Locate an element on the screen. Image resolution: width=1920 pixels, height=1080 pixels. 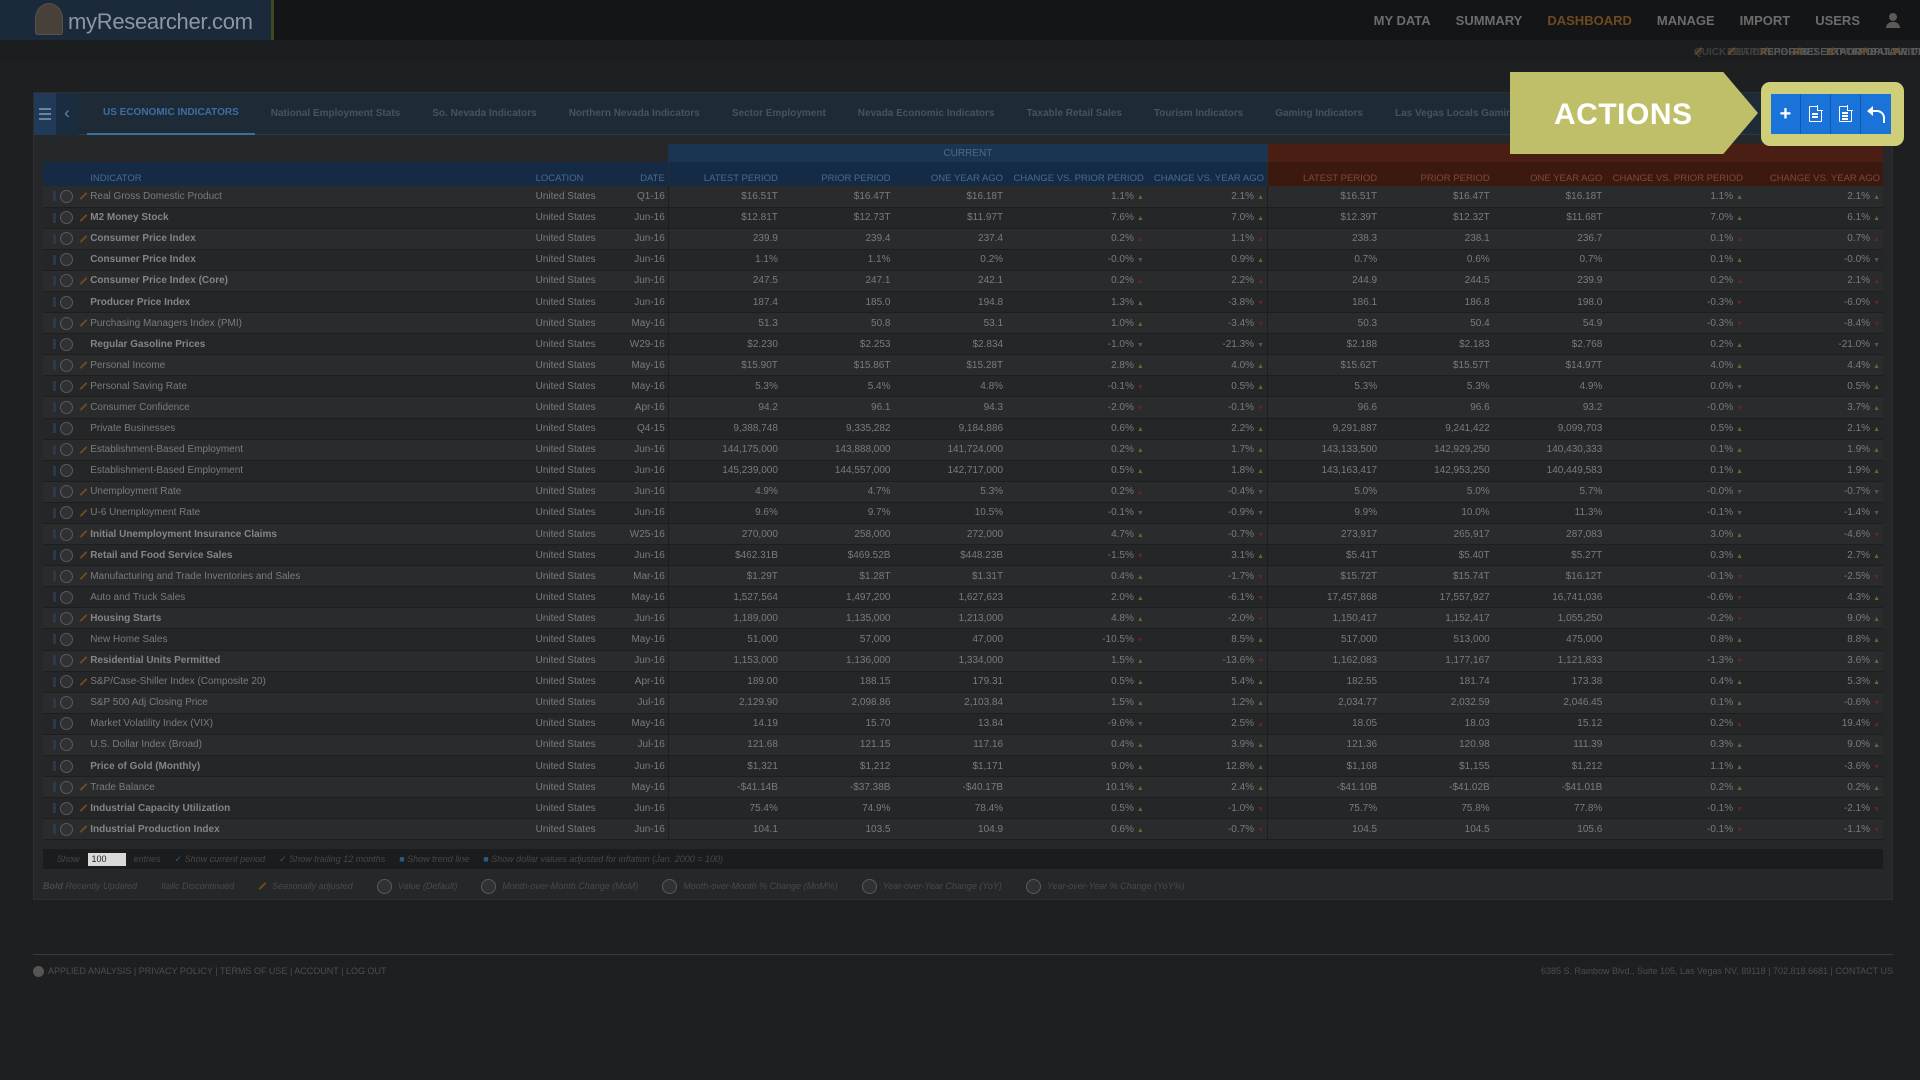
footer-link-account: ACCOUNT is located at coordinates (316, 971).